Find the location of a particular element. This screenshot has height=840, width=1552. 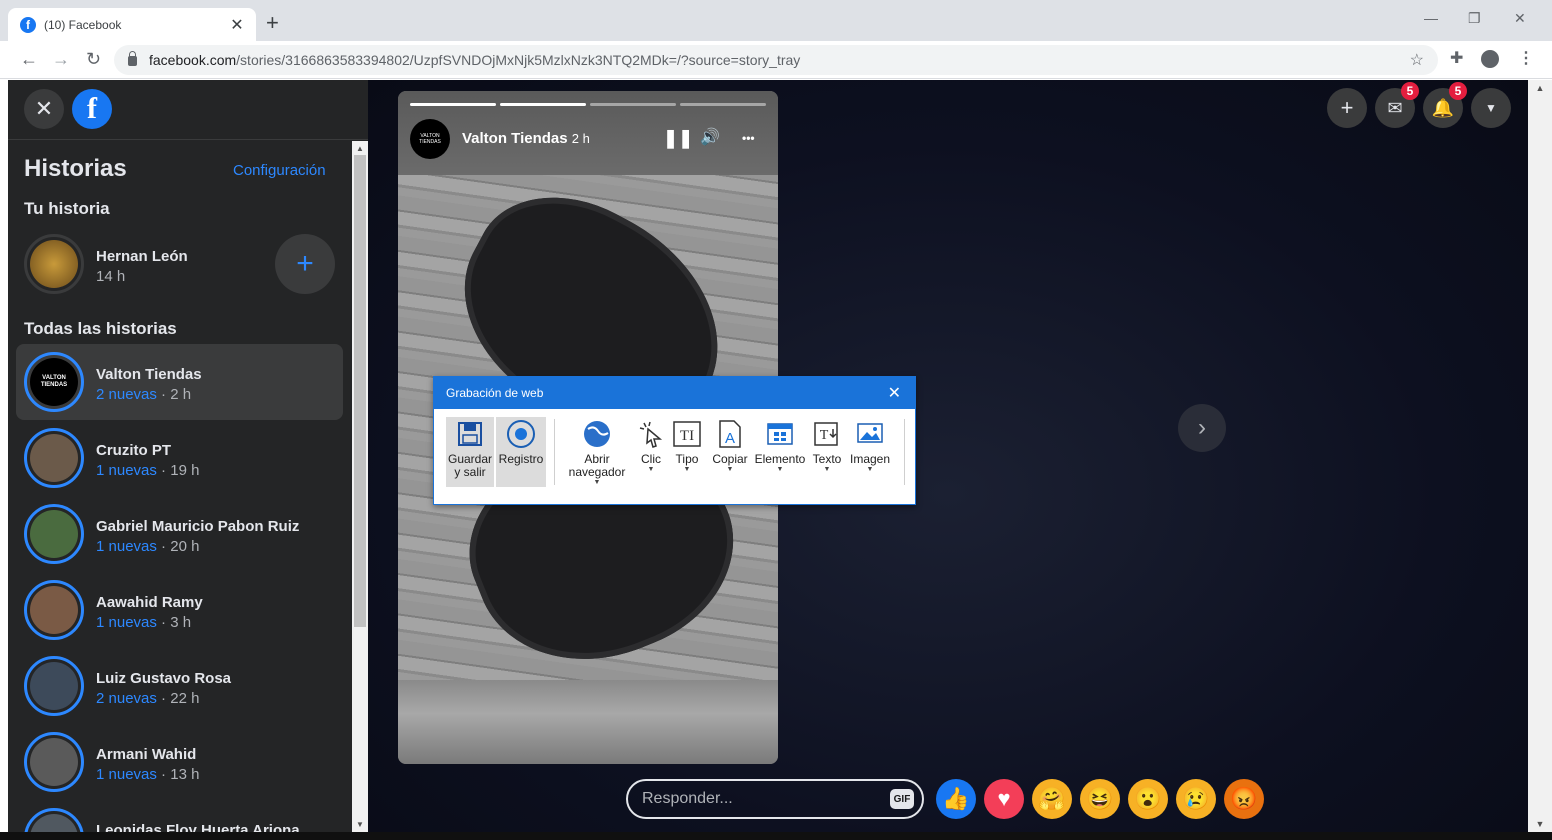

story-name: Gabriel Mauricio Pabon Ruiz is located at coordinates (198, 526).